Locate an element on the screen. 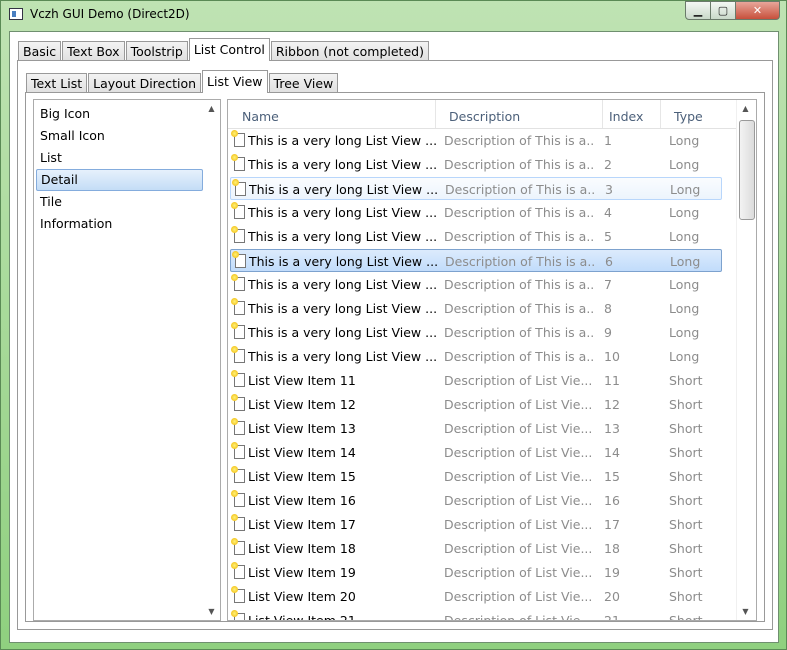 The height and width of the screenshot is (650, 787). row-name: List View Item 18 is located at coordinates (302, 548).